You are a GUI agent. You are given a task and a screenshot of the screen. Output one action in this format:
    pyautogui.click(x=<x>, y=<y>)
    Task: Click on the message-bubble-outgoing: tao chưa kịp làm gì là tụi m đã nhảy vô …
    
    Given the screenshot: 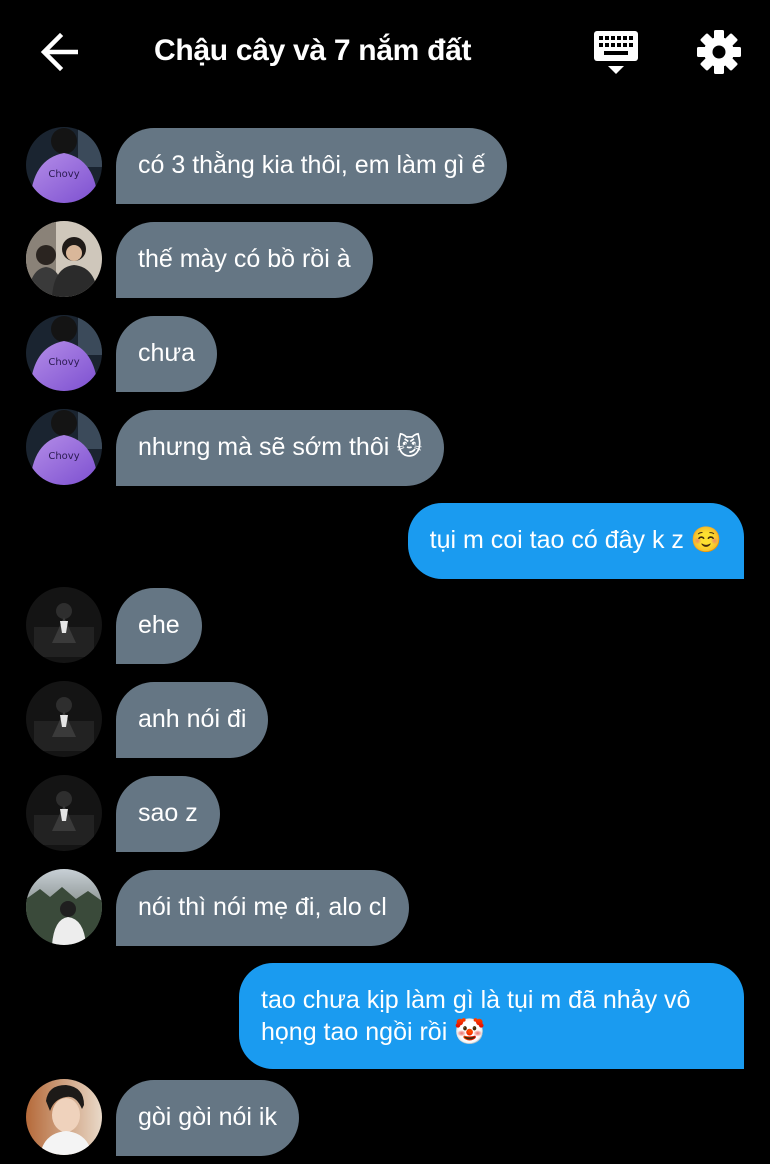 What is the action you would take?
    pyautogui.click(x=491, y=1016)
    